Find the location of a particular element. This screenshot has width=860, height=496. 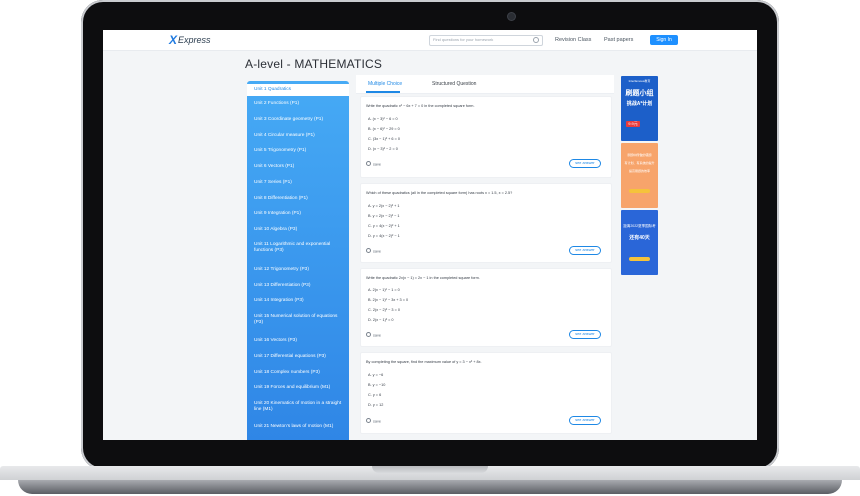

sidebar-item-unit-16: Unit 16 Vectors (P3) is located at coordinates (298, 341).